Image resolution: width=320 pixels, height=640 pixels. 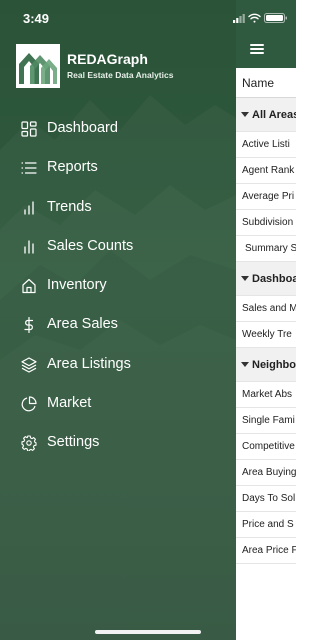 I want to click on list-item: Summary S, so click(x=266, y=249).